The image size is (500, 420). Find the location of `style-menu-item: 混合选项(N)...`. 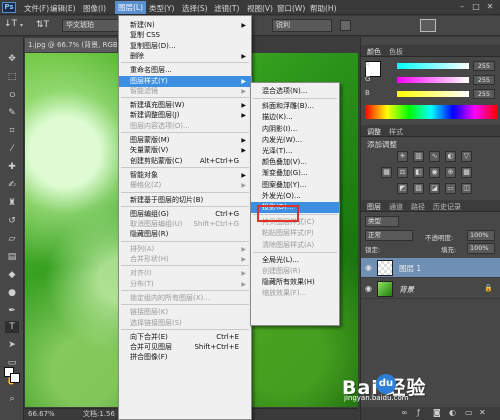

style-menu-item: 混合选项(N)... is located at coordinates (295, 91).